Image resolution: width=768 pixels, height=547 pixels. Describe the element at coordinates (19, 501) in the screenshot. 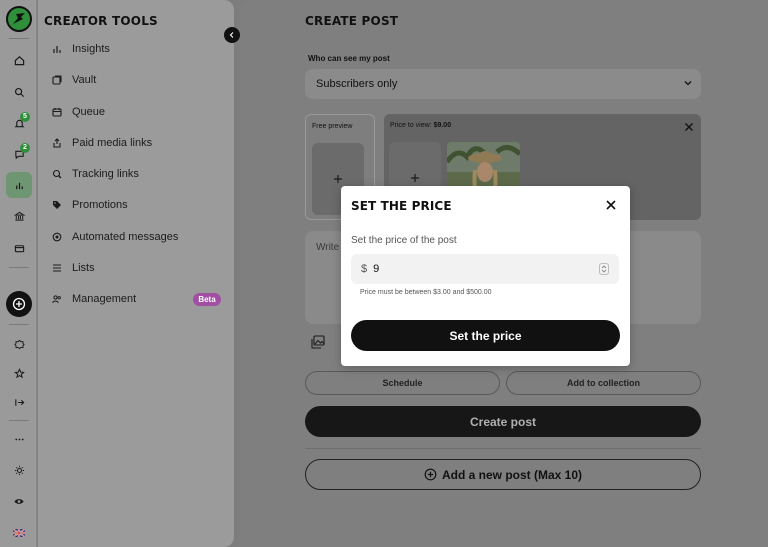

I see `eye-icon` at that location.